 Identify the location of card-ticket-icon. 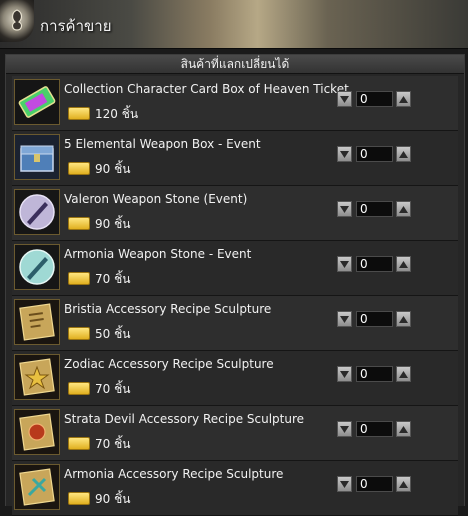
(37, 102).